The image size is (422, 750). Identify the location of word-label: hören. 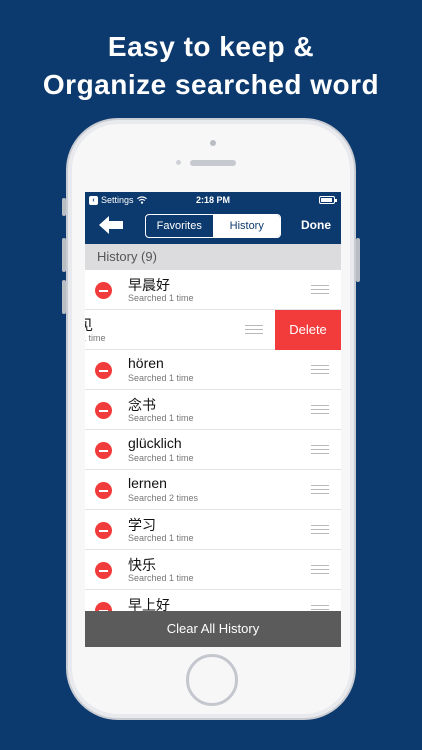
(146, 363).